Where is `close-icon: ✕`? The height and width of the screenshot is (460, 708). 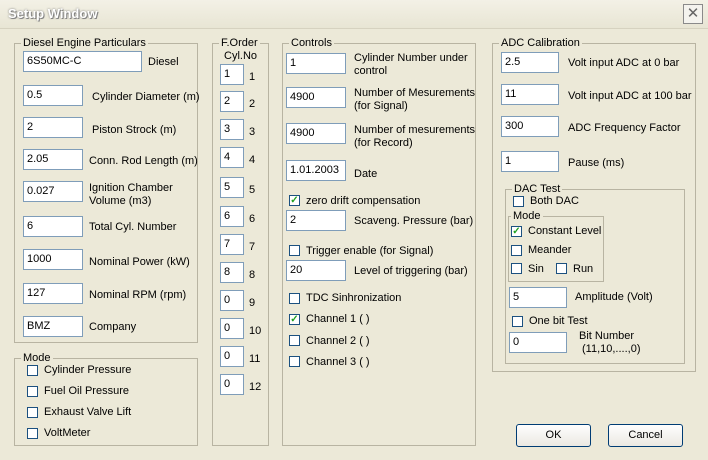
close-icon: ✕ is located at coordinates (693, 13).